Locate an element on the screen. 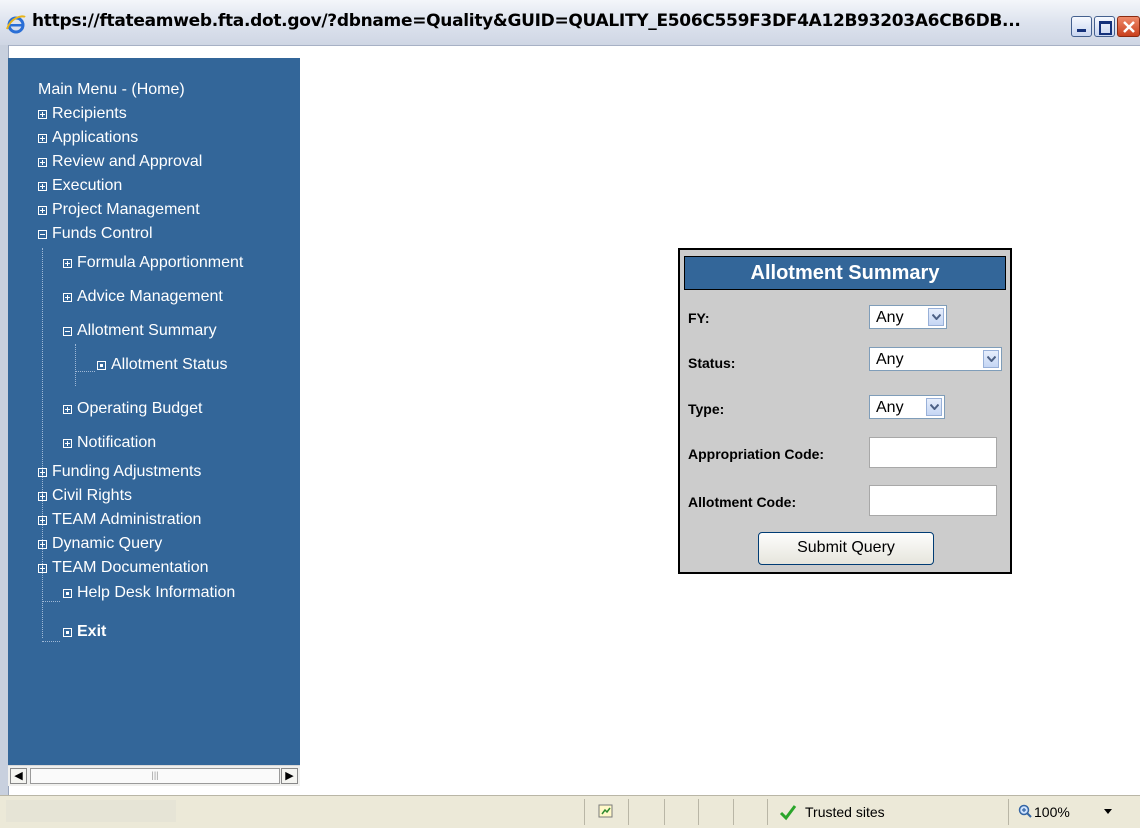 The width and height of the screenshot is (1140, 828). menu-item-funding-adjustments: Funding Adjustments is located at coordinates (119, 472).